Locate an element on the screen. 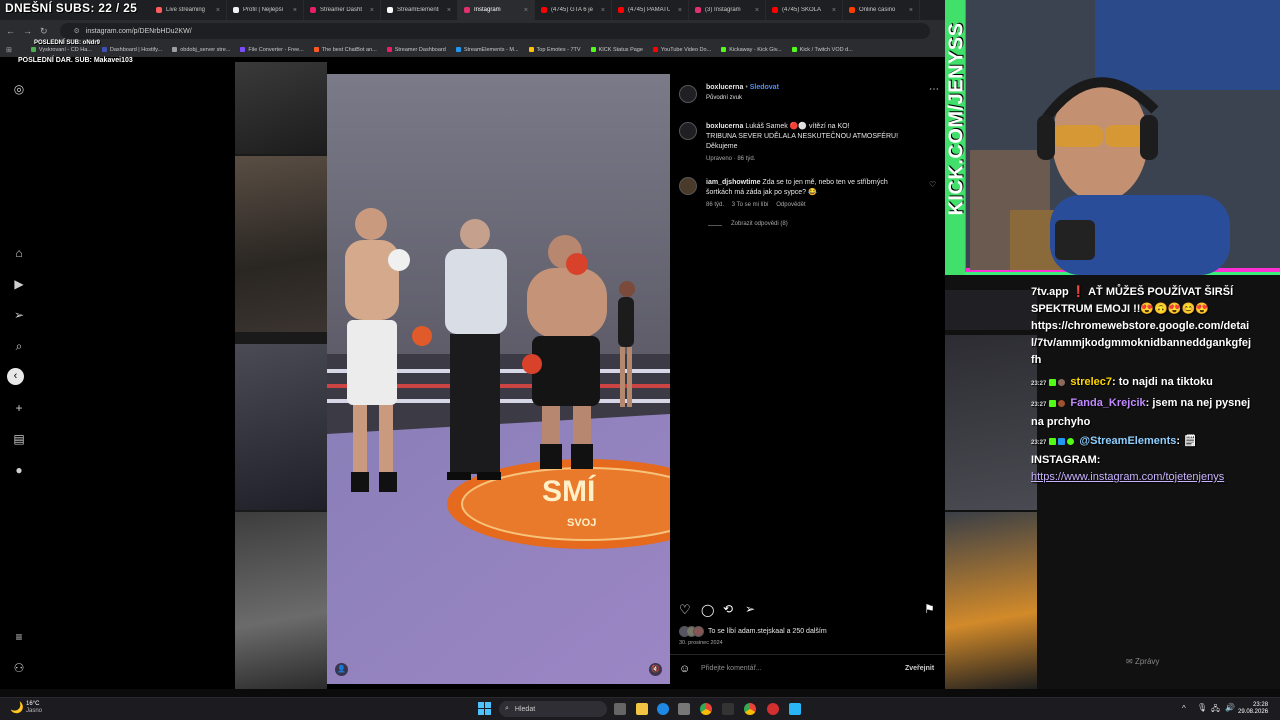  like-icon: ♡ is located at coordinates (685, 610).